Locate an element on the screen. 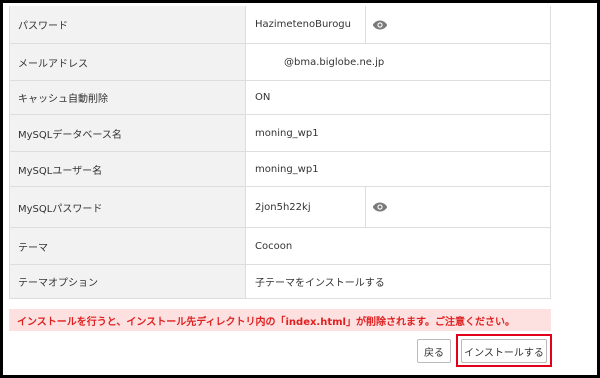 This screenshot has width=600, height=378. field-value-cell: HazimetenoBurogu is located at coordinates (398, 24).